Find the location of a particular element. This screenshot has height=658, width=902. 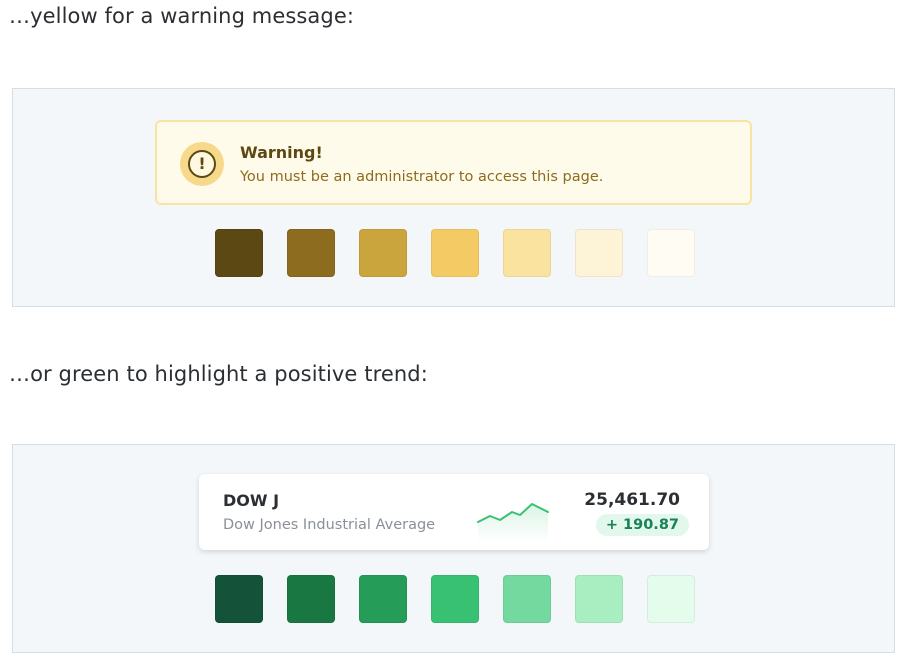

stock-price: 25,461.70 is located at coordinates (632, 500).